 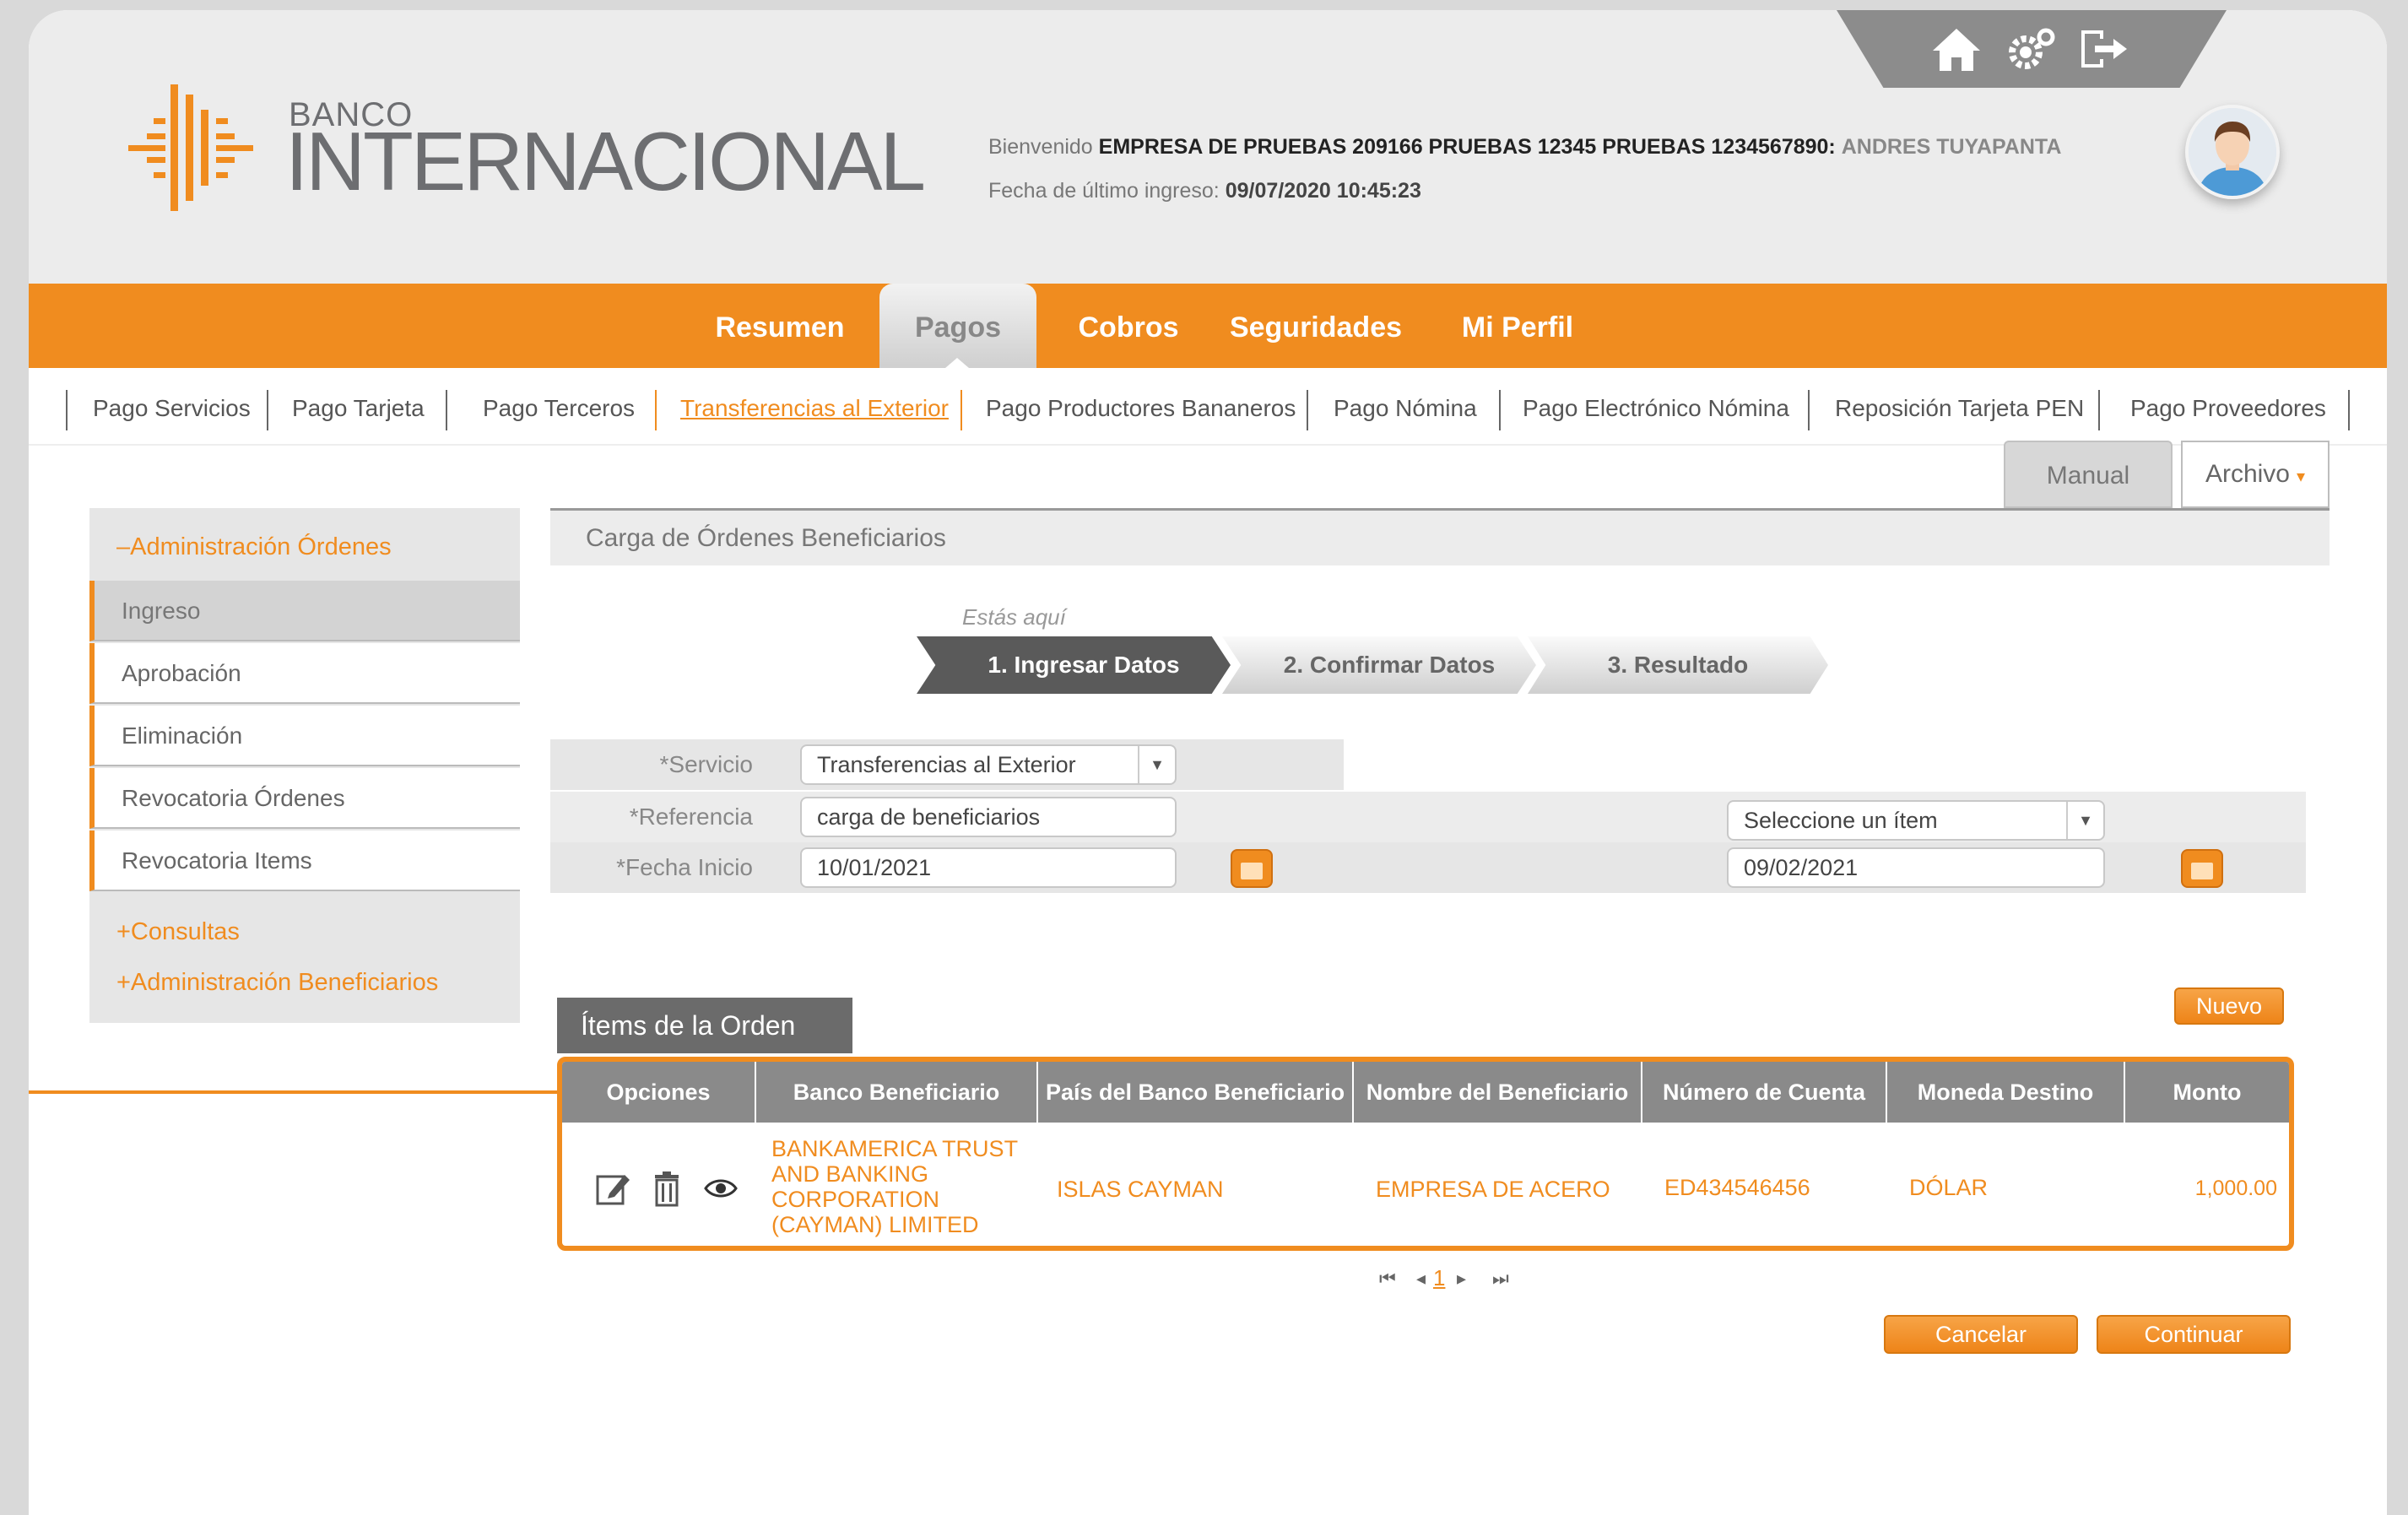 I want to click on col-nombre-beneficiario: Nombre del Beneficiario, so click(x=1498, y=1092).